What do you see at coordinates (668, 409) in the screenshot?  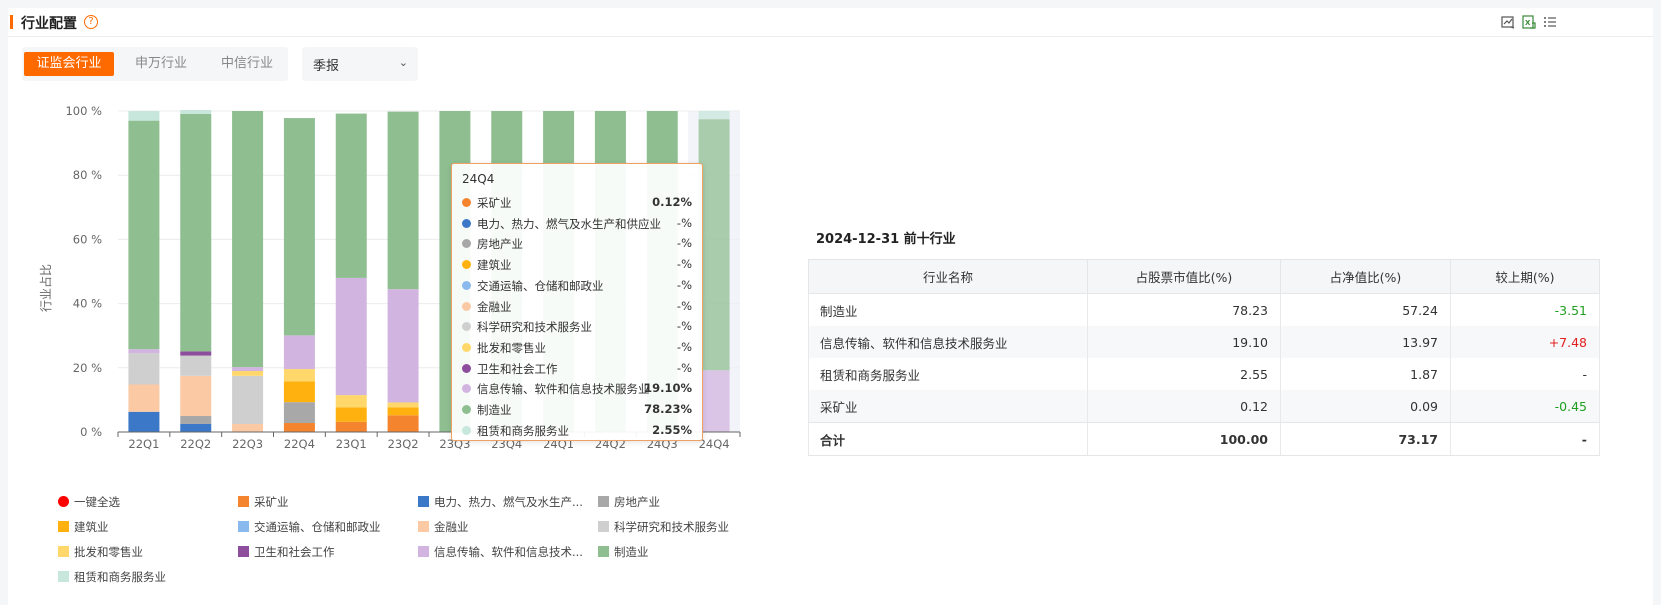 I see `tooltip-series-value: 78.23%` at bounding box center [668, 409].